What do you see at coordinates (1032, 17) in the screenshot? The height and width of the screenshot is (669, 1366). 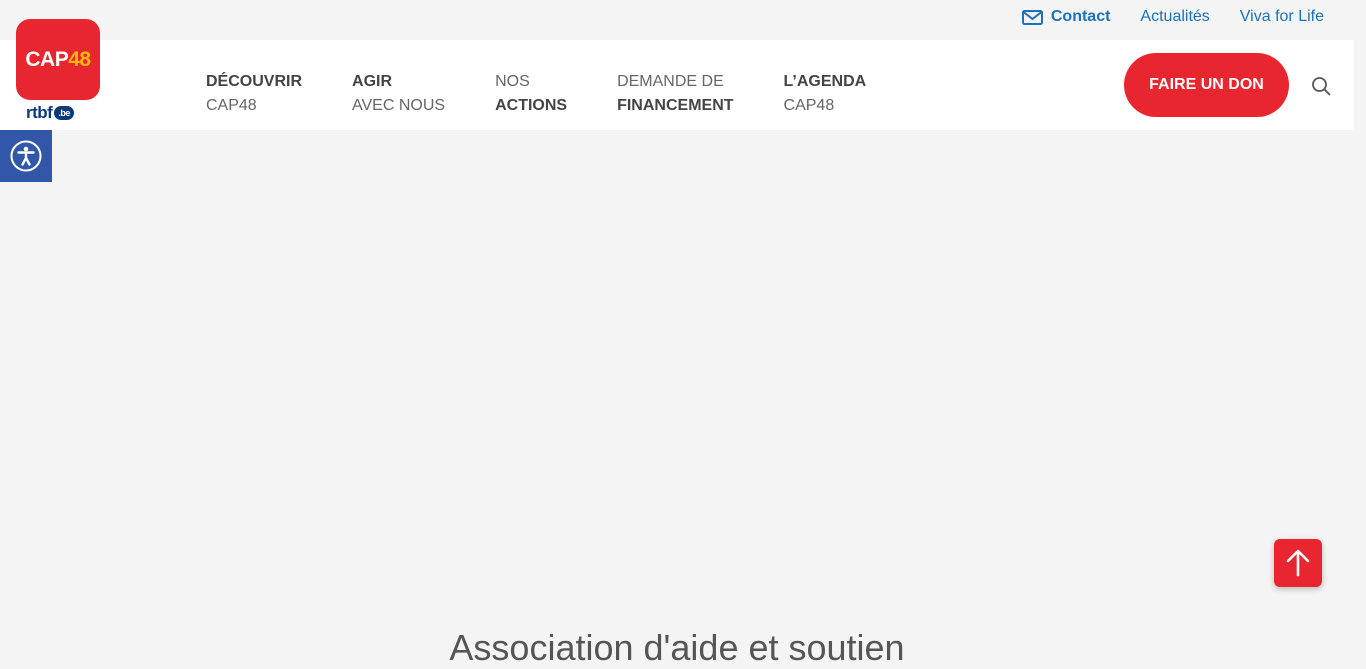 I see `mail-icon` at bounding box center [1032, 17].